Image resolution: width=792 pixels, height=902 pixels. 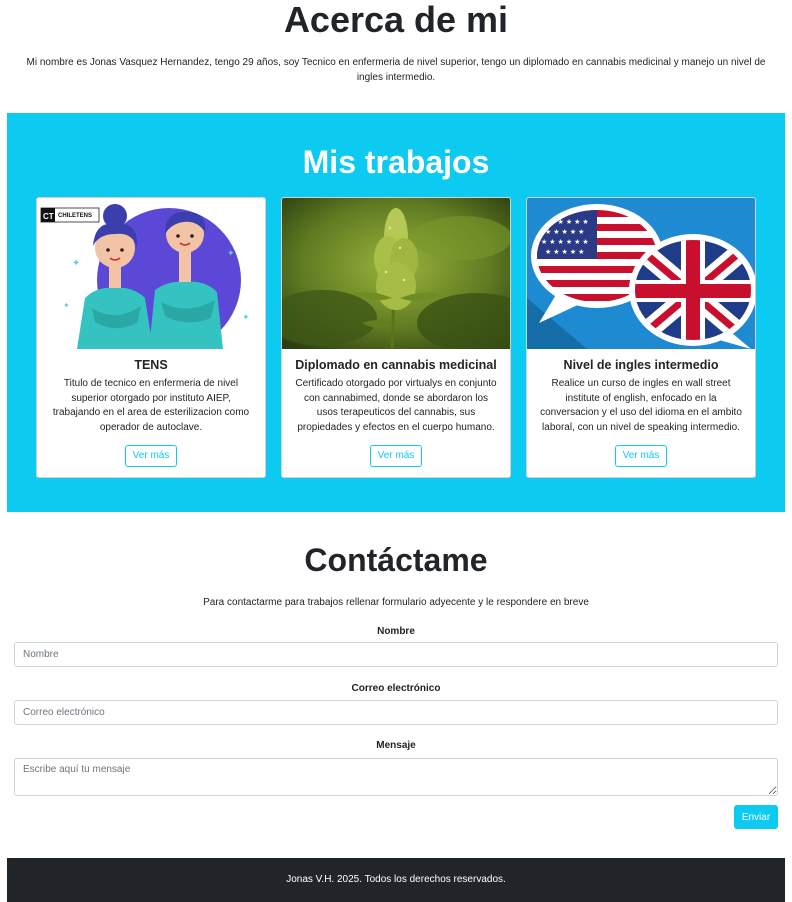 What do you see at coordinates (48, 216) in the screenshot?
I see `chiletens-logo: CT` at bounding box center [48, 216].